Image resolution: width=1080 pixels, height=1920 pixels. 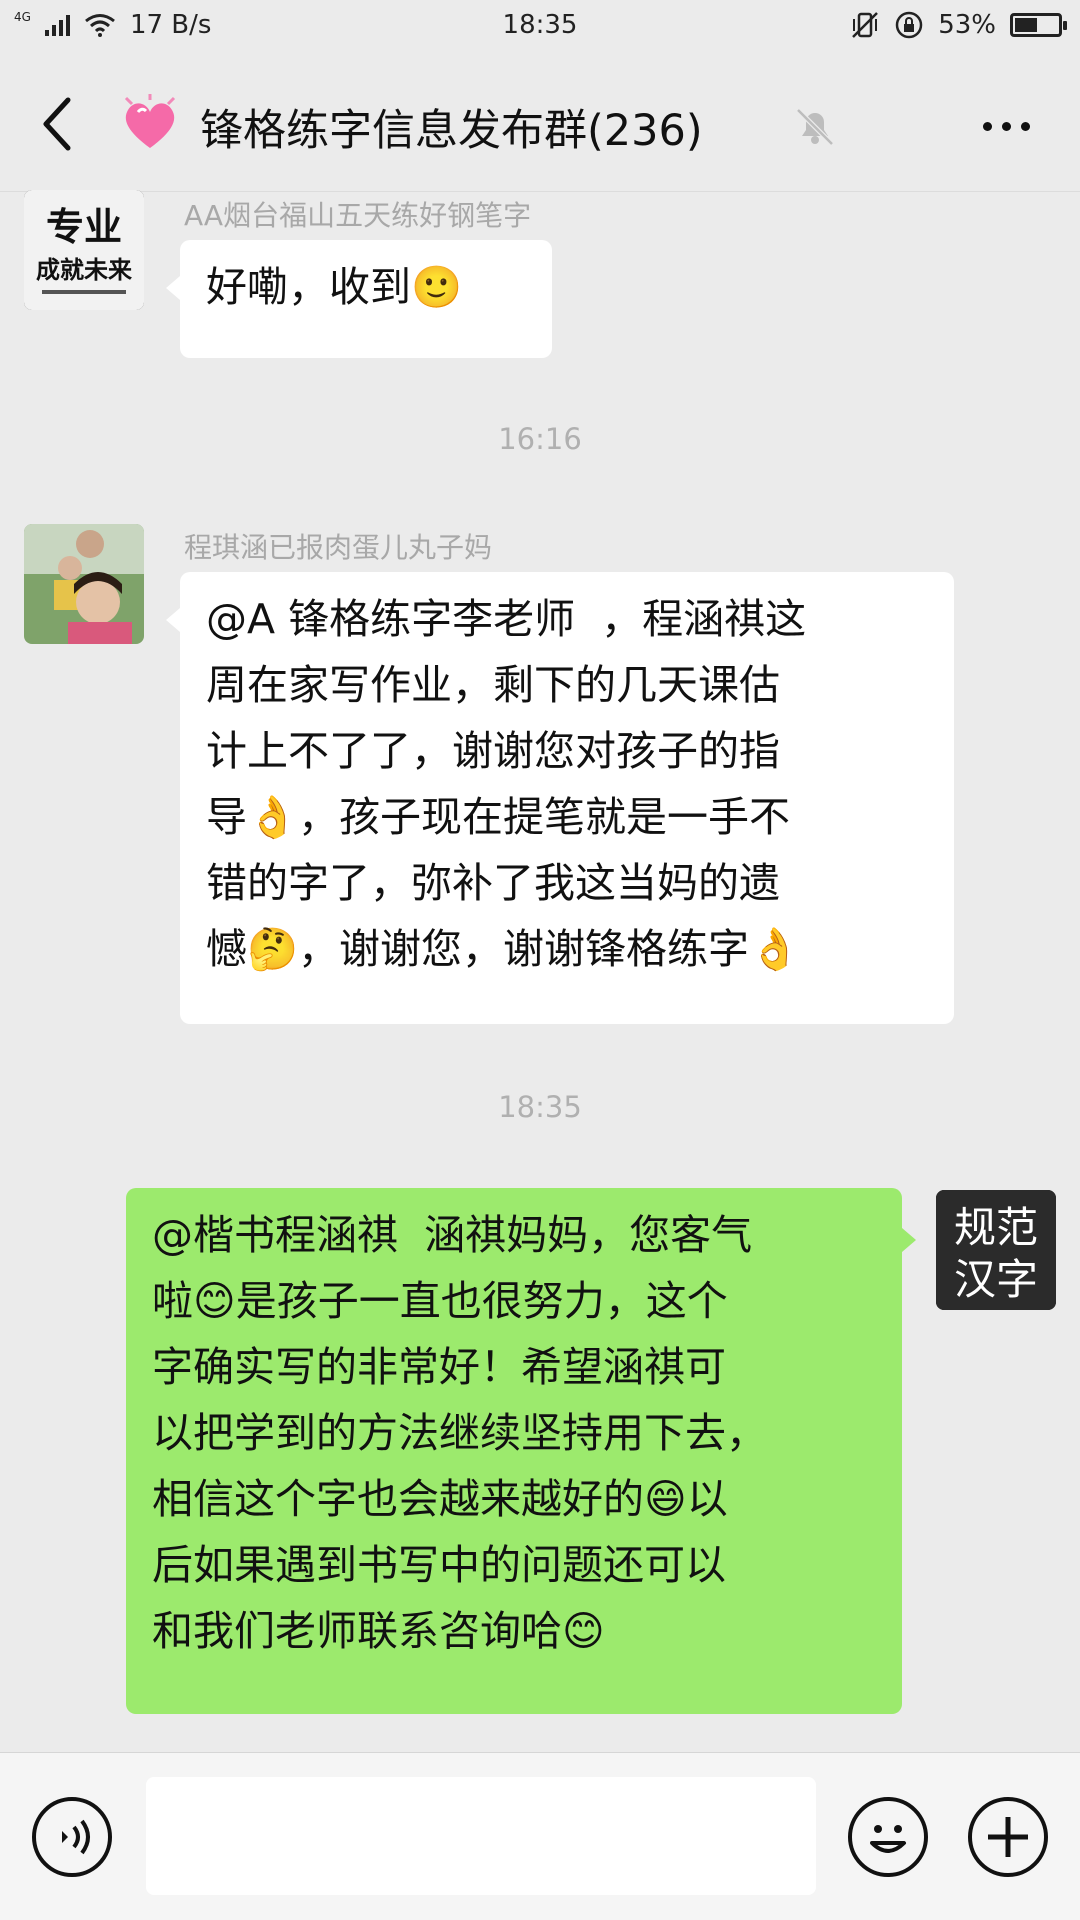 I want to click on emoji-button, so click(x=888, y=1837).